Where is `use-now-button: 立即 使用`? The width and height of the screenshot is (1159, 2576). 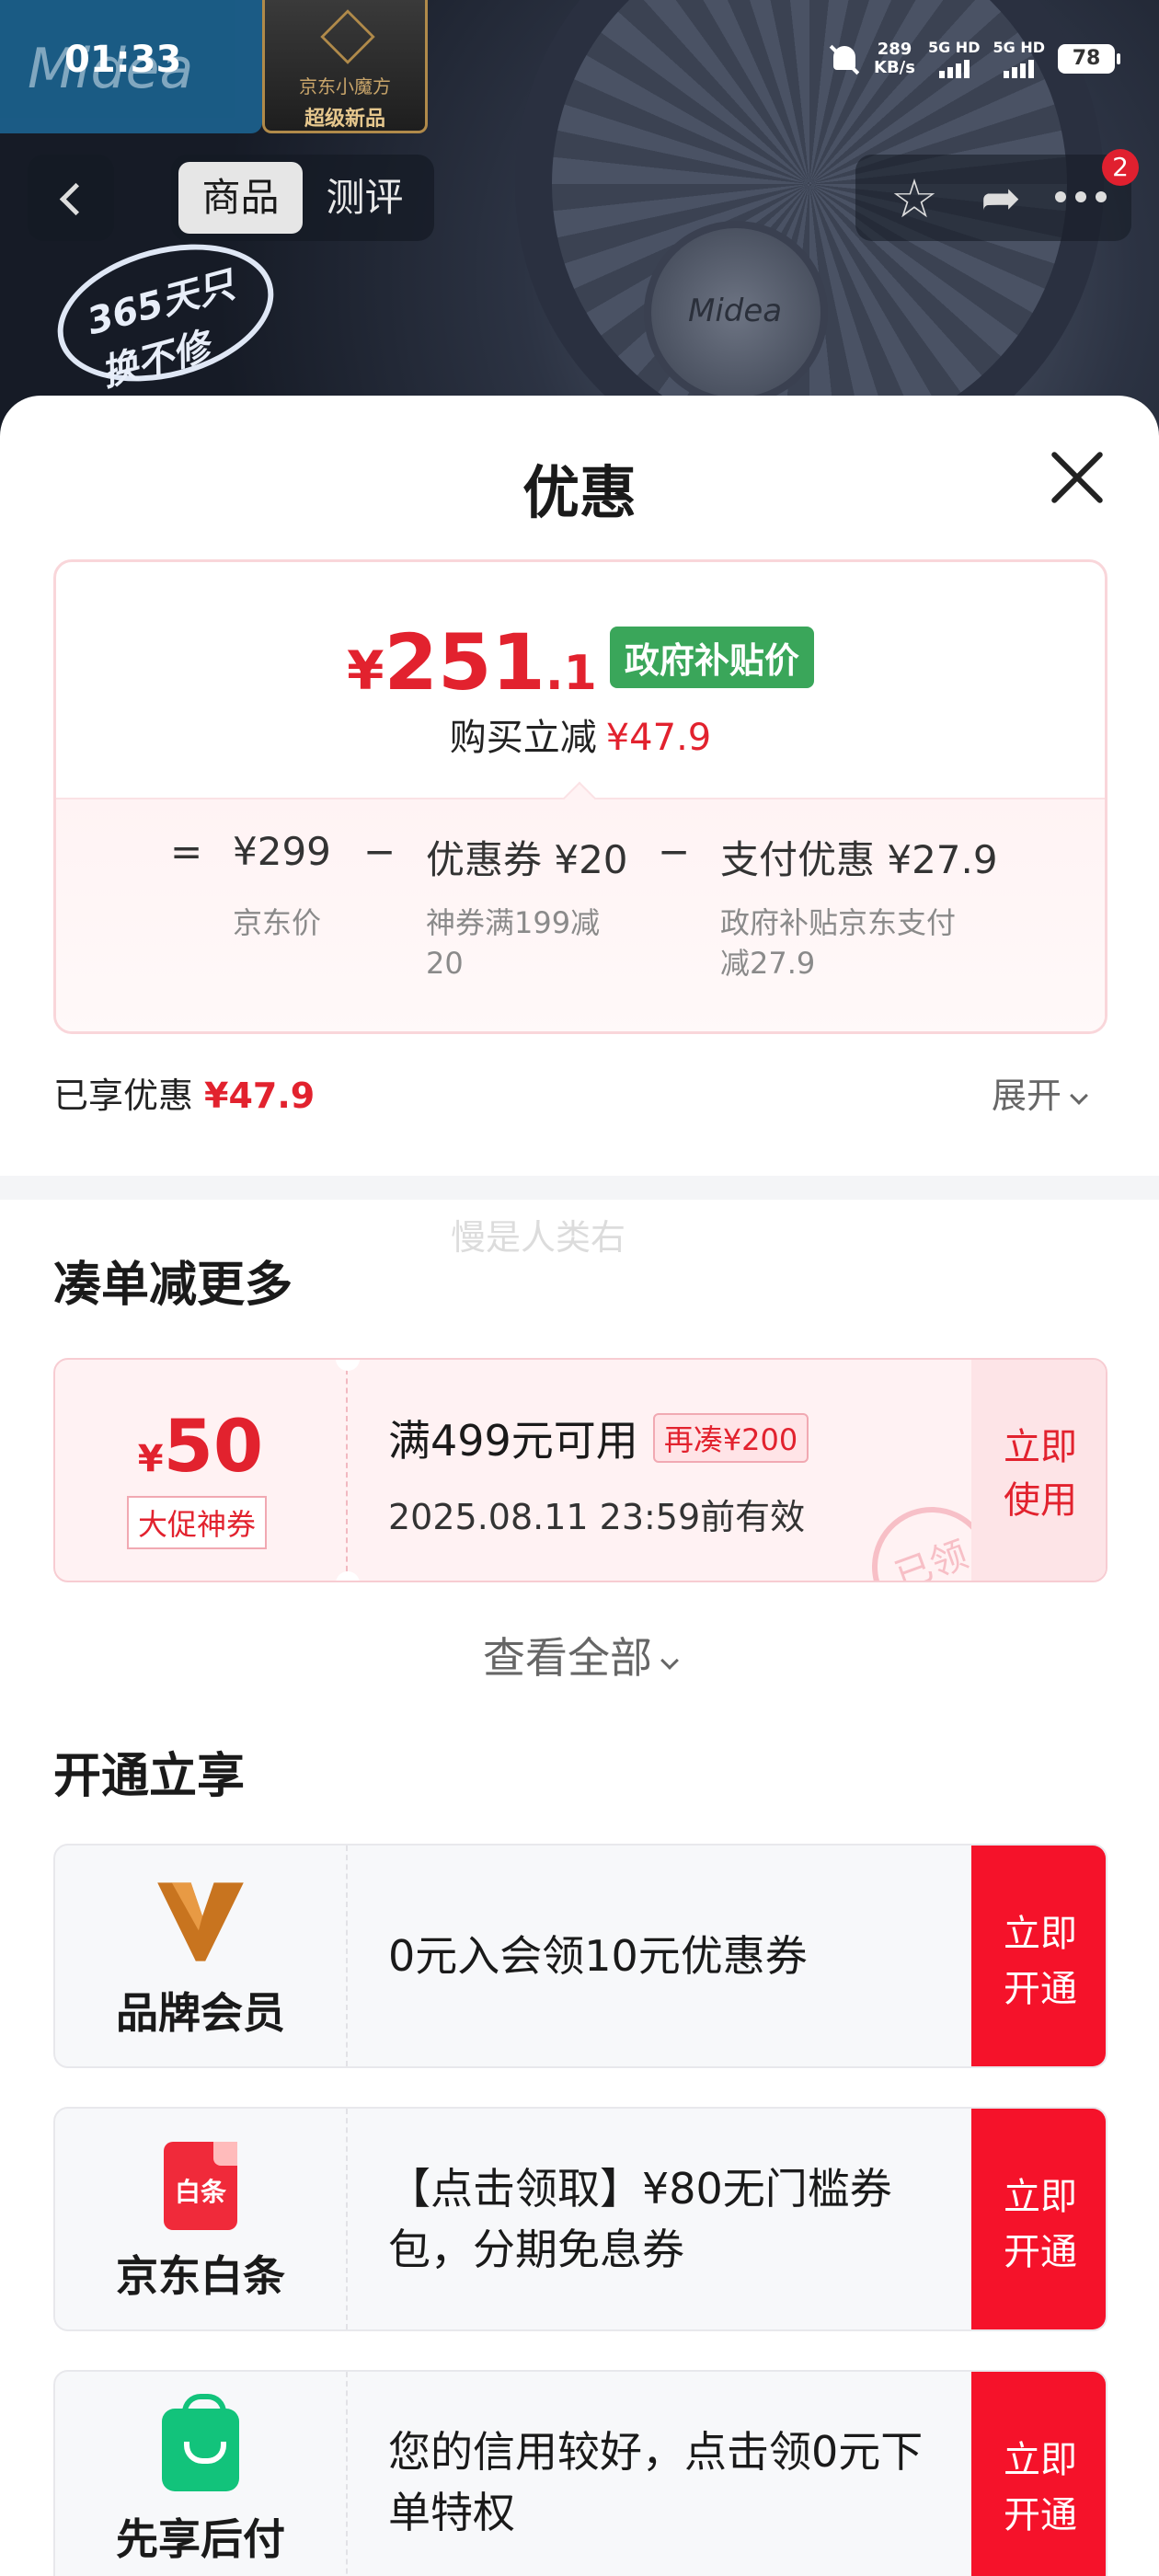 use-now-button: 立即 使用 is located at coordinates (1038, 1470).